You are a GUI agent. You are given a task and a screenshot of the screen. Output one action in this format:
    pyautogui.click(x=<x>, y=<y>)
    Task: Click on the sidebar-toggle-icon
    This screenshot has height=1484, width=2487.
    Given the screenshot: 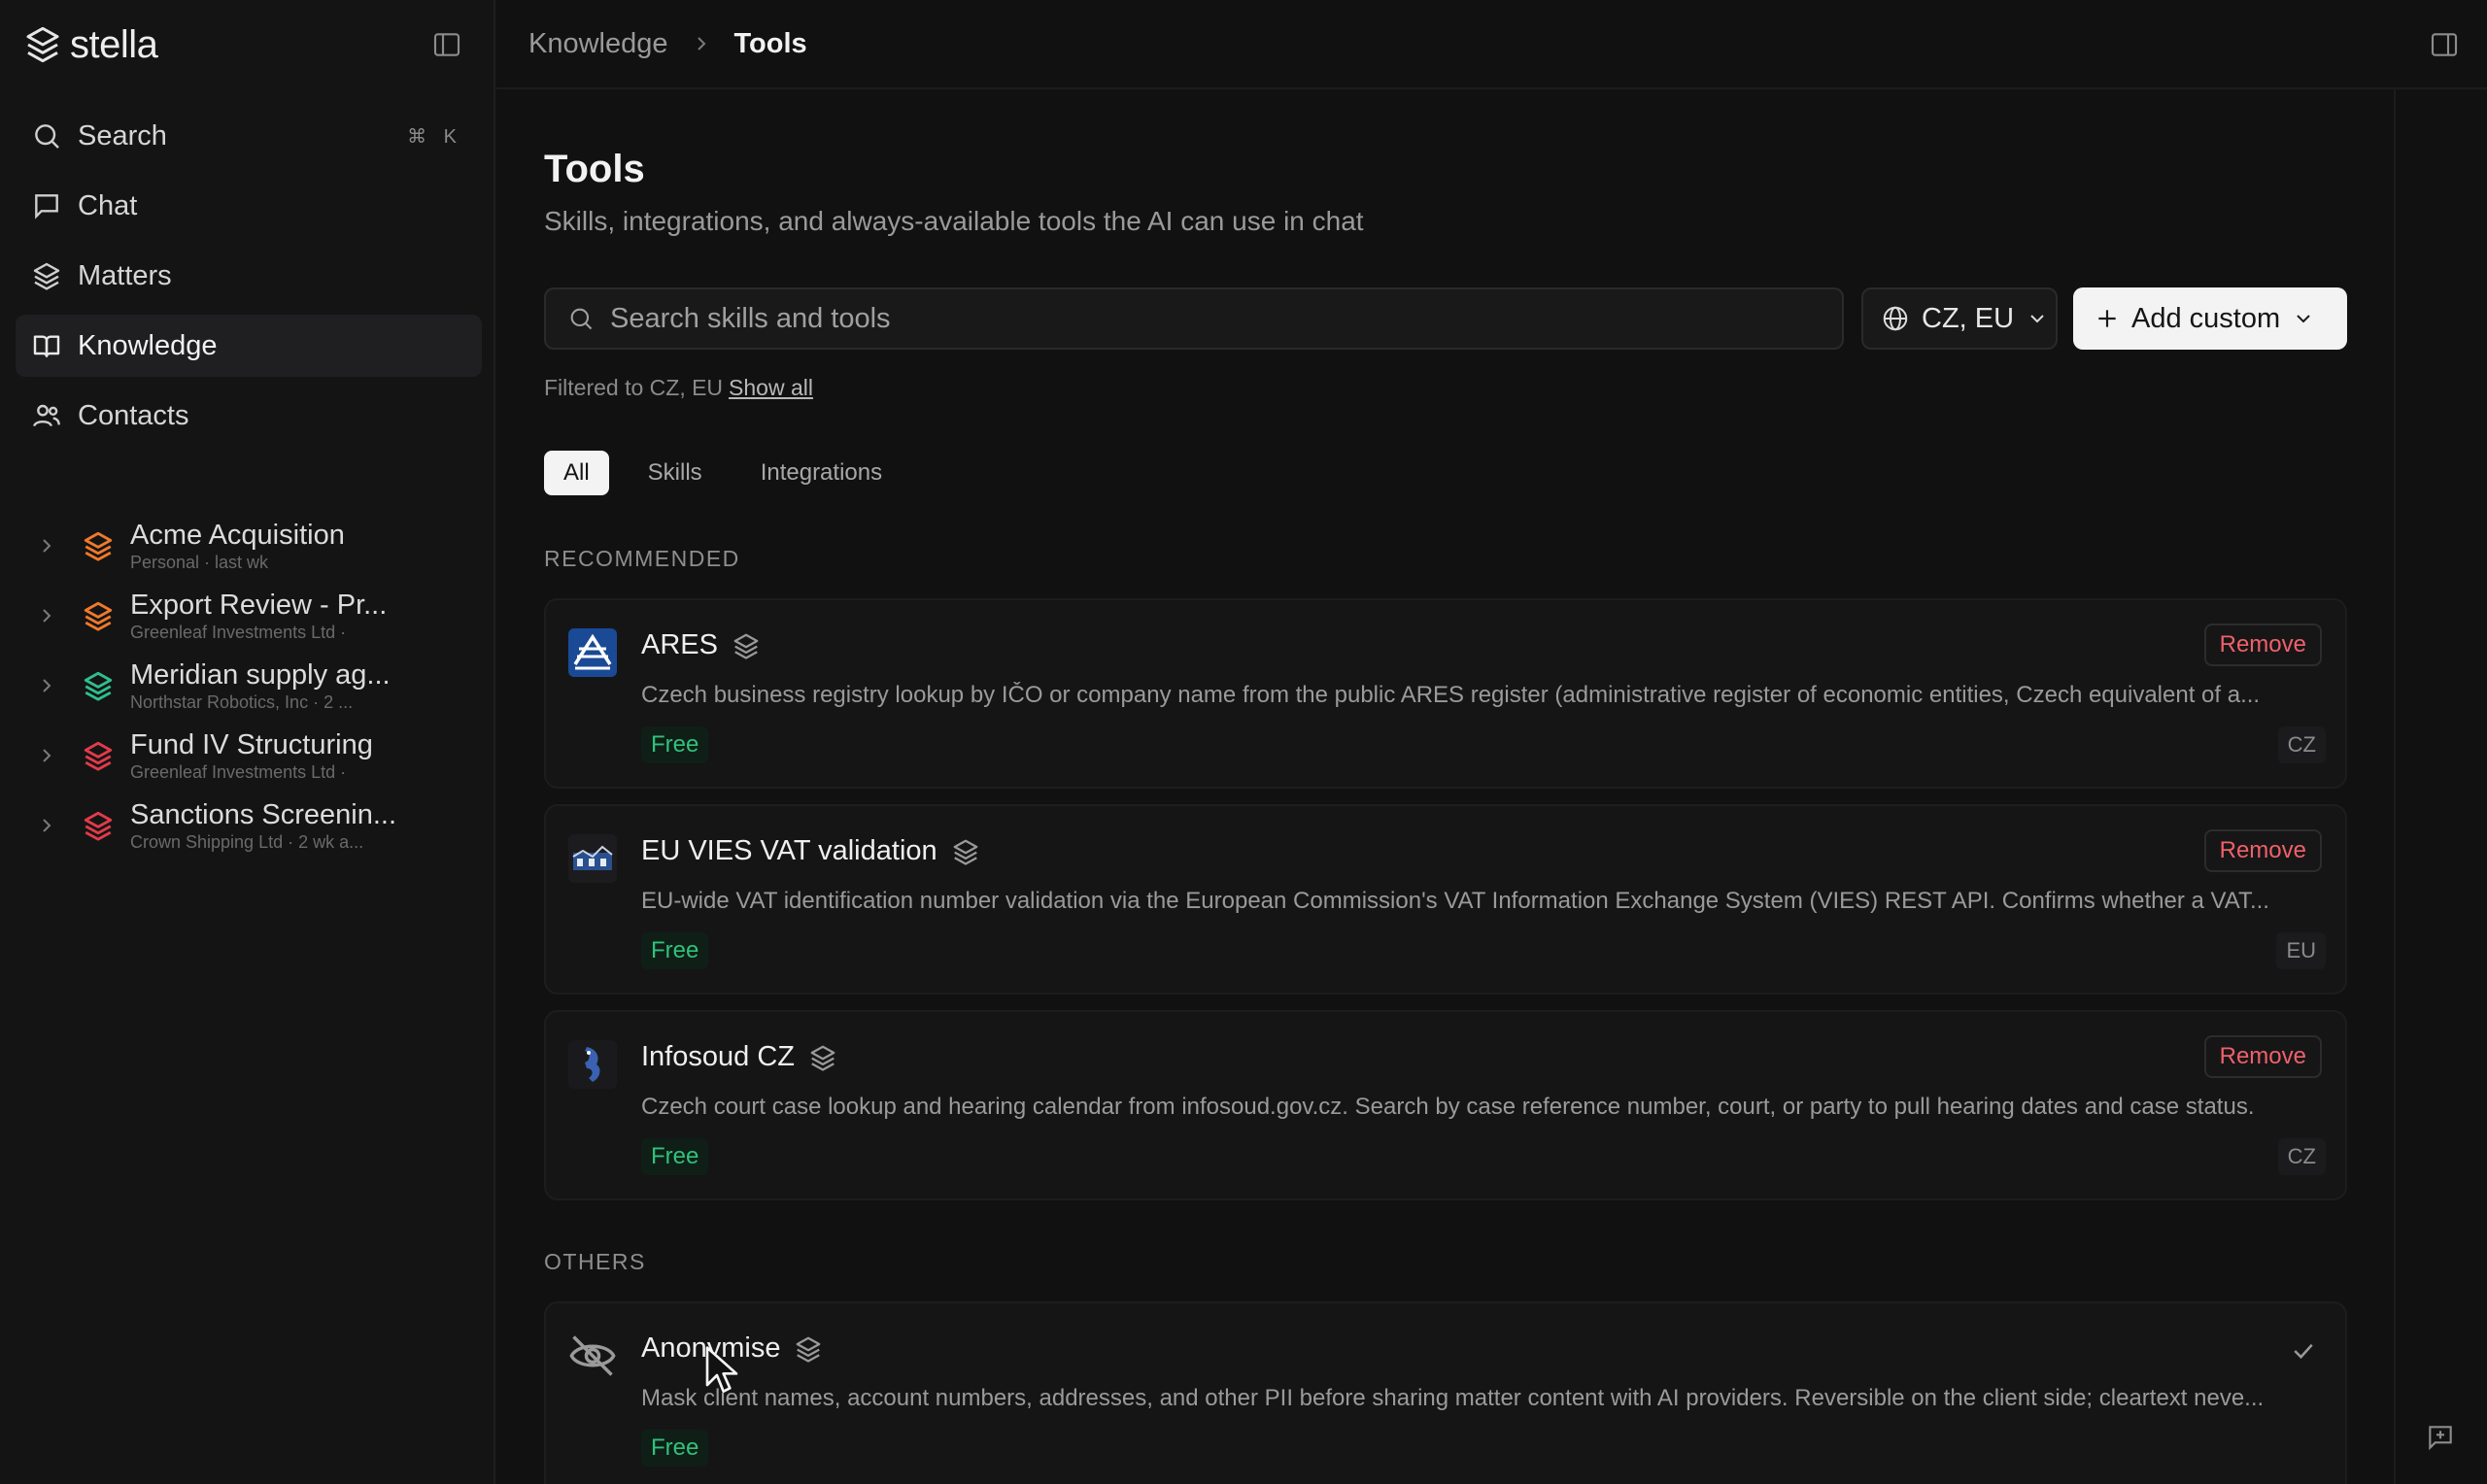 What is the action you would take?
    pyautogui.click(x=446, y=44)
    